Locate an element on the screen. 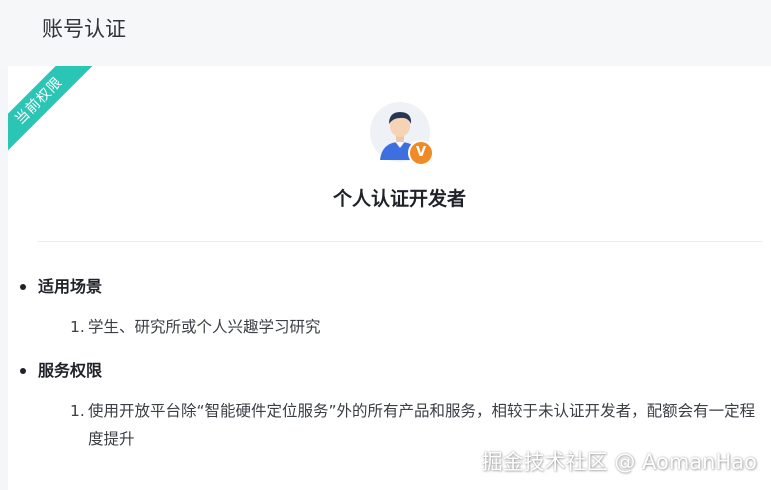  page-header: 账号认证 is located at coordinates (385, 33).